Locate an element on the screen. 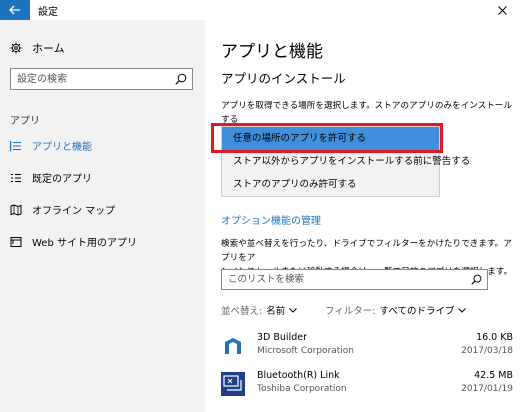 The width and height of the screenshot is (521, 412). sidebar-item-apps-features: アプリと機能 is located at coordinates (51, 145).